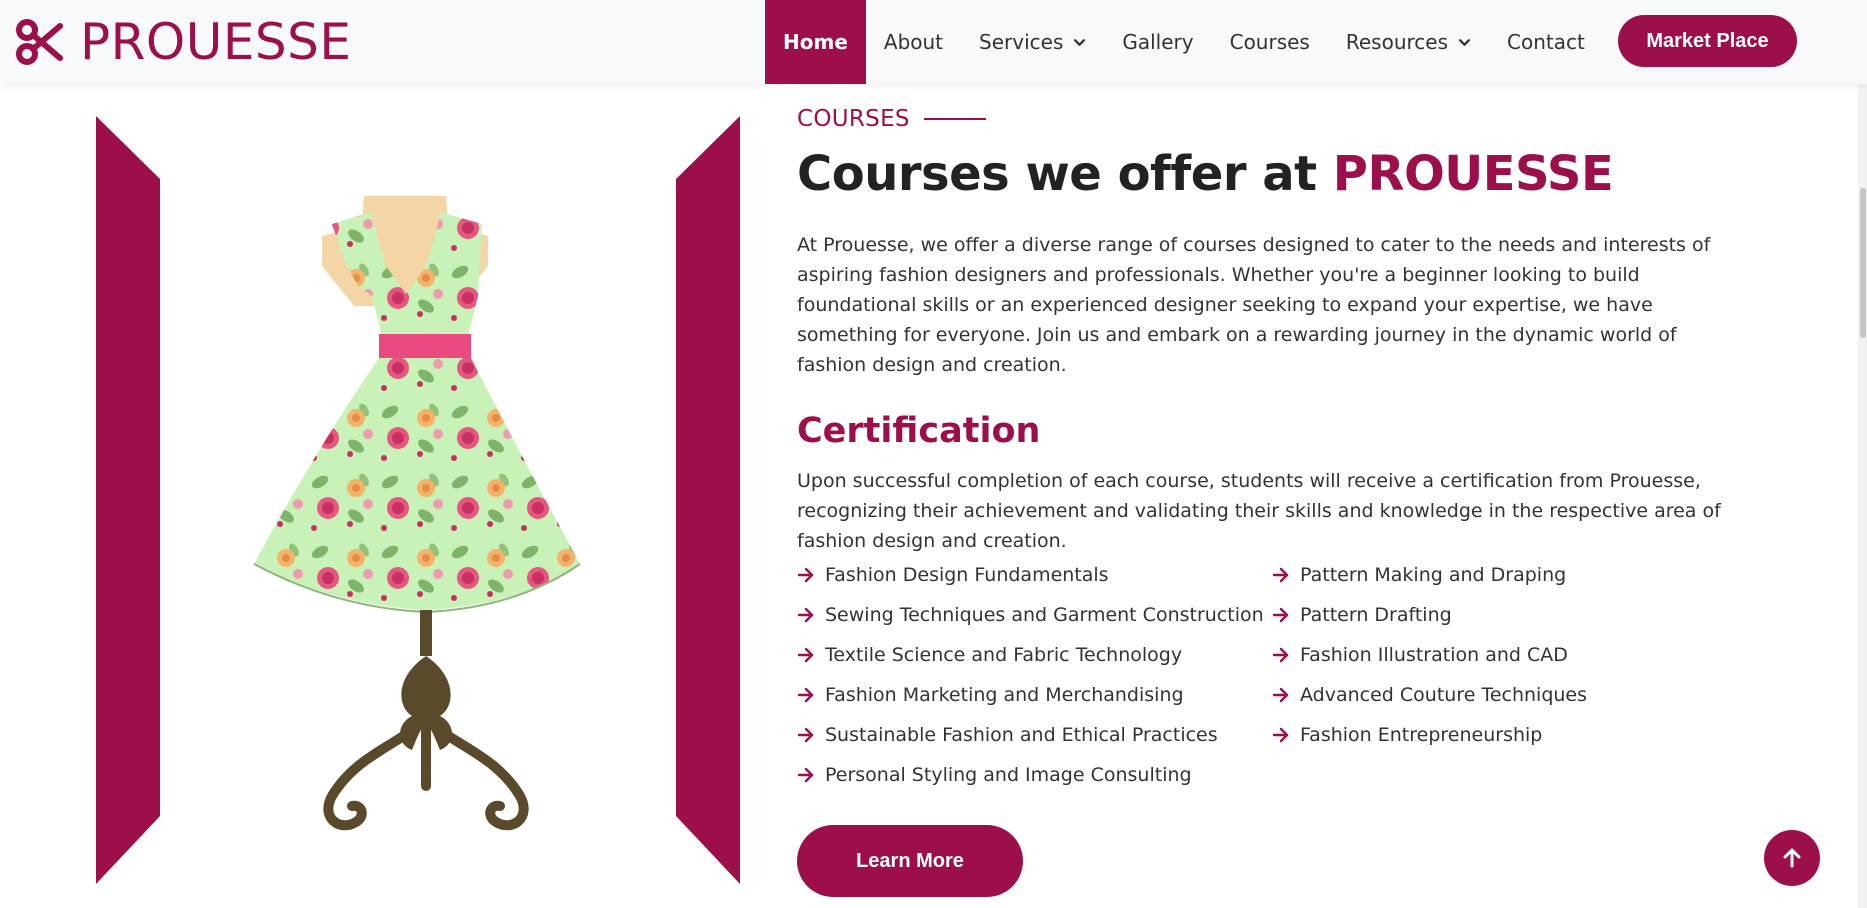  What do you see at coordinates (967, 575) in the screenshot?
I see `course-name: Fashion Design Fundamentals` at bounding box center [967, 575].